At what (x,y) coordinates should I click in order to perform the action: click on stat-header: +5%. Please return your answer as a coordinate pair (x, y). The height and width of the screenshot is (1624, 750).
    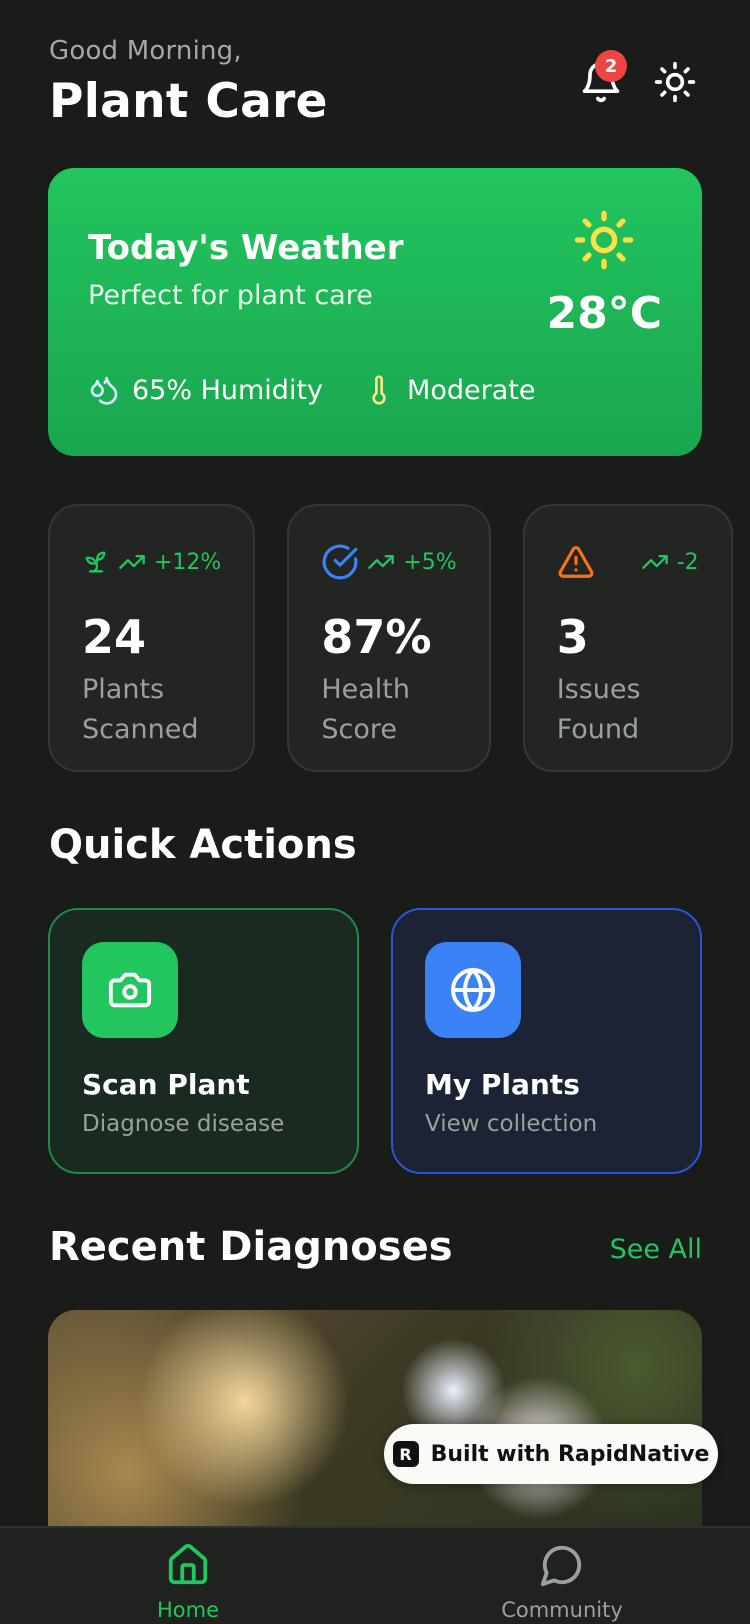
    Looking at the image, I should click on (389, 562).